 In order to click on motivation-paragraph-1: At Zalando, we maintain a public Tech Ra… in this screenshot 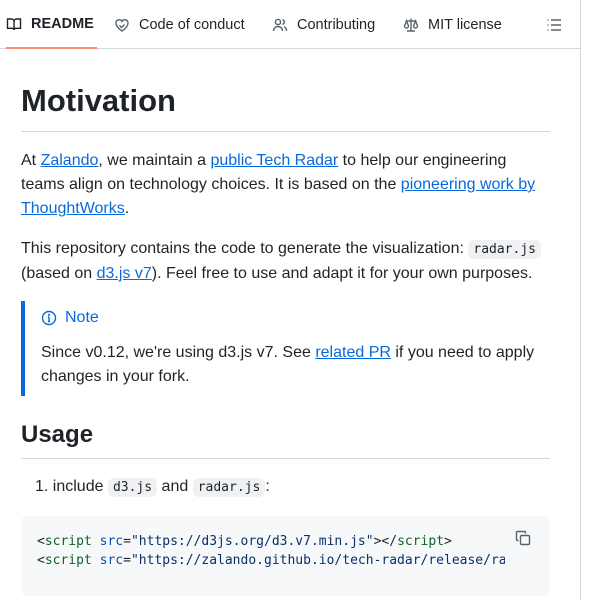, I will do `click(285, 185)`.